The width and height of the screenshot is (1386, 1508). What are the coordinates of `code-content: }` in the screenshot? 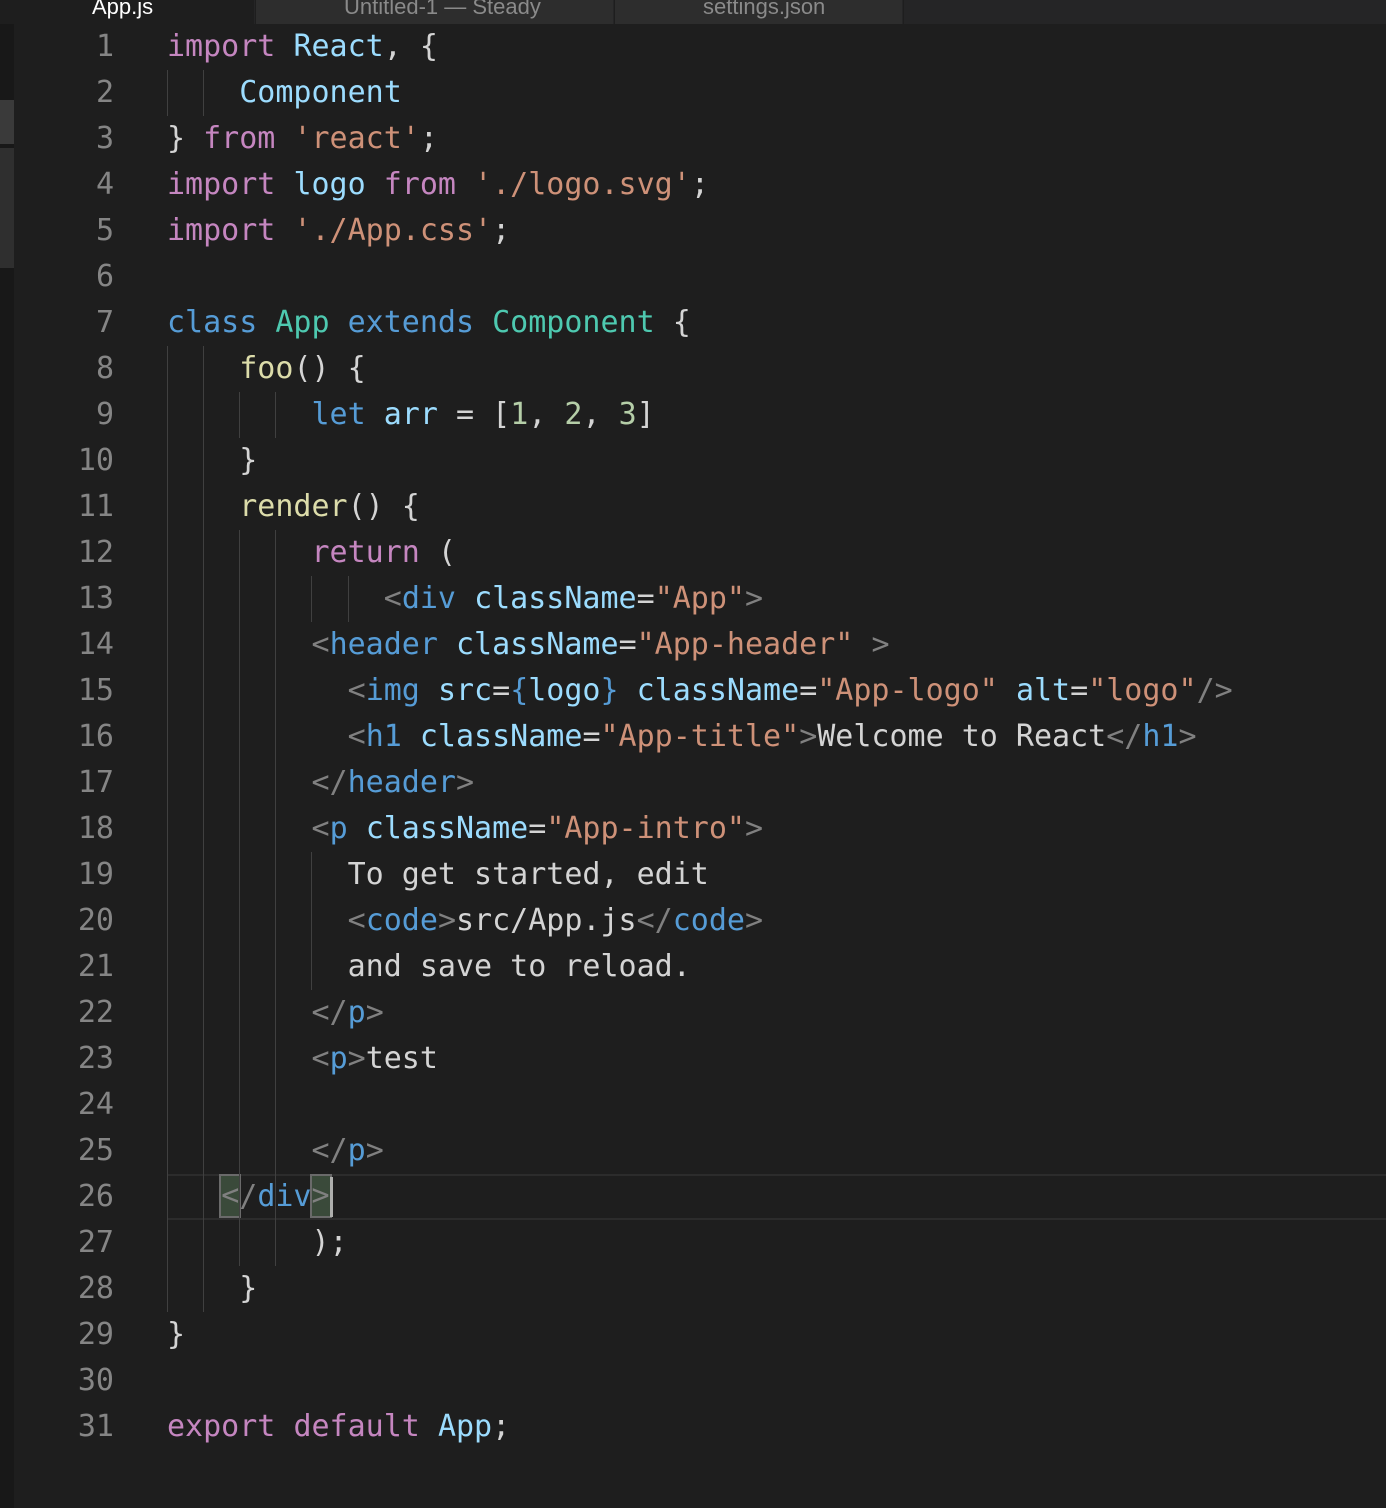 It's located at (212, 1289).